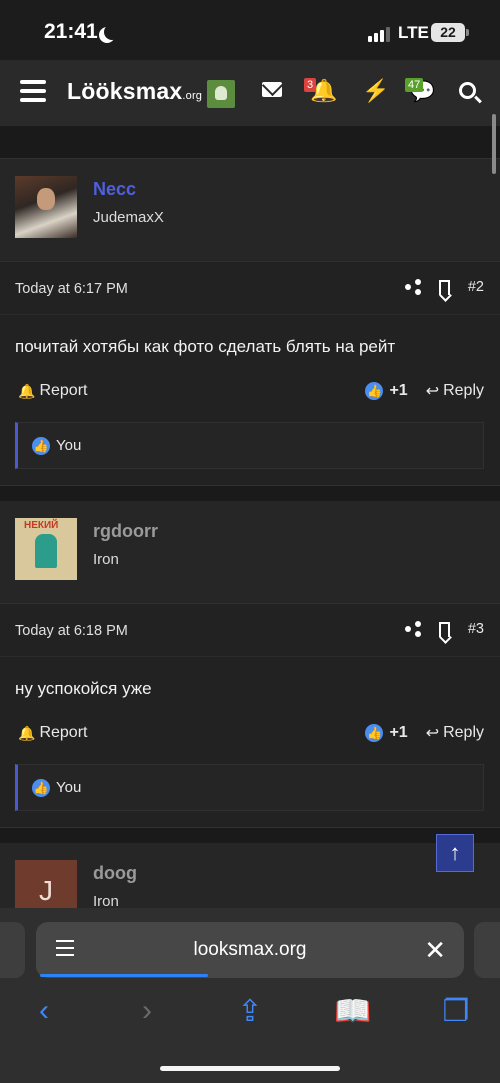 This screenshot has width=500, height=1083. Describe the element at coordinates (106, 559) in the screenshot. I see `user-title: Iron` at that location.